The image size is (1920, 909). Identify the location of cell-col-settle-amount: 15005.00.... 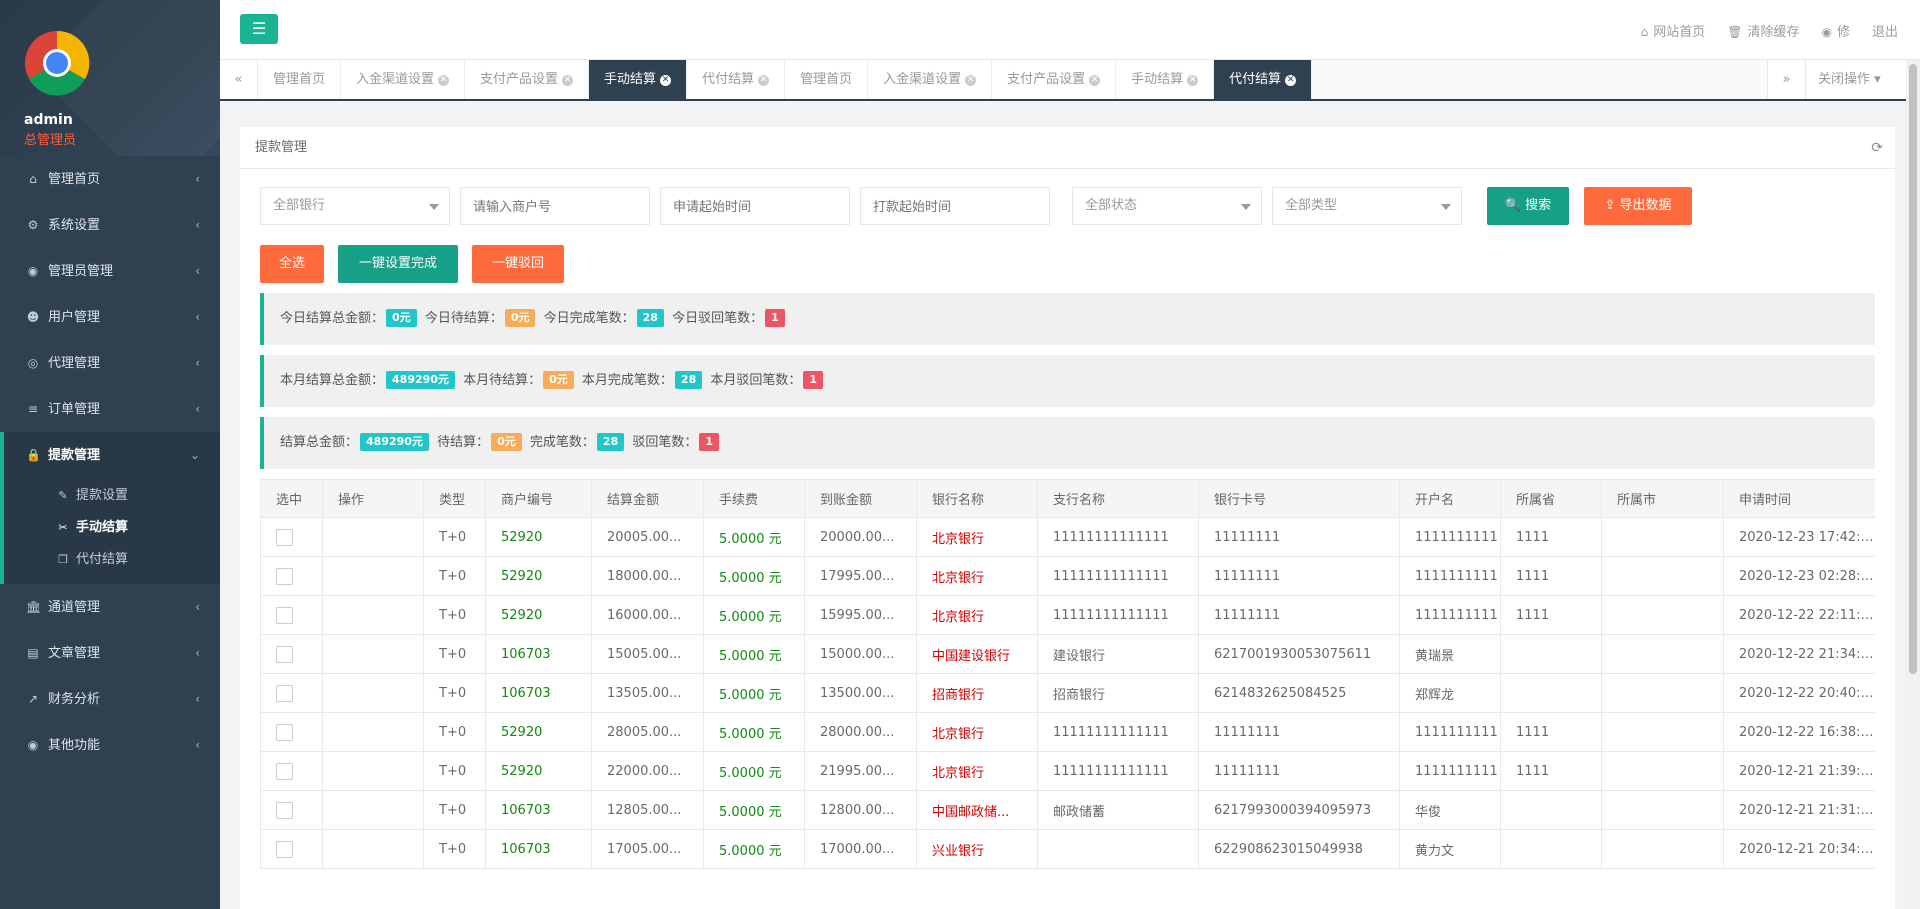
(647, 654).